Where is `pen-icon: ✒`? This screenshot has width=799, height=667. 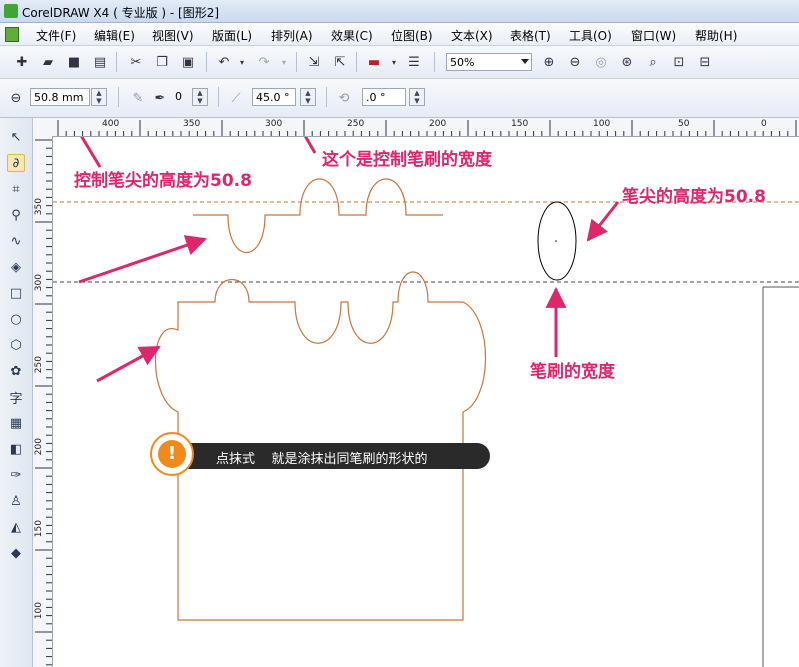
pen-icon: ✒ is located at coordinates (160, 98).